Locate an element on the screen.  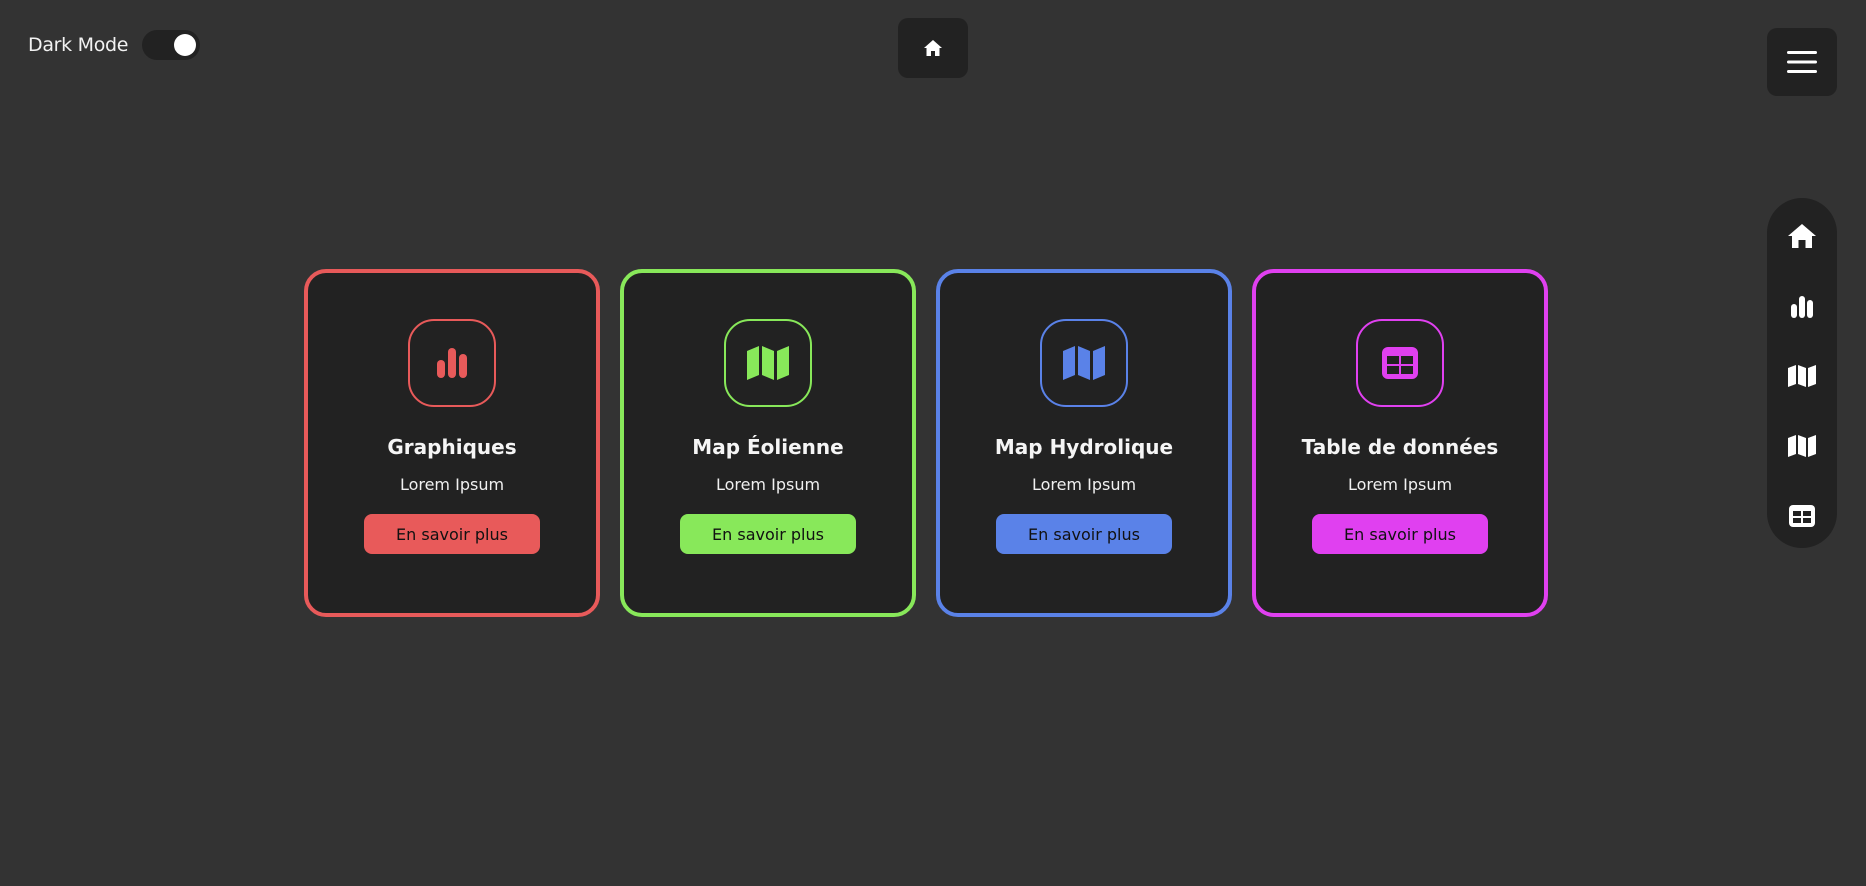
top-home-button is located at coordinates (933, 48).